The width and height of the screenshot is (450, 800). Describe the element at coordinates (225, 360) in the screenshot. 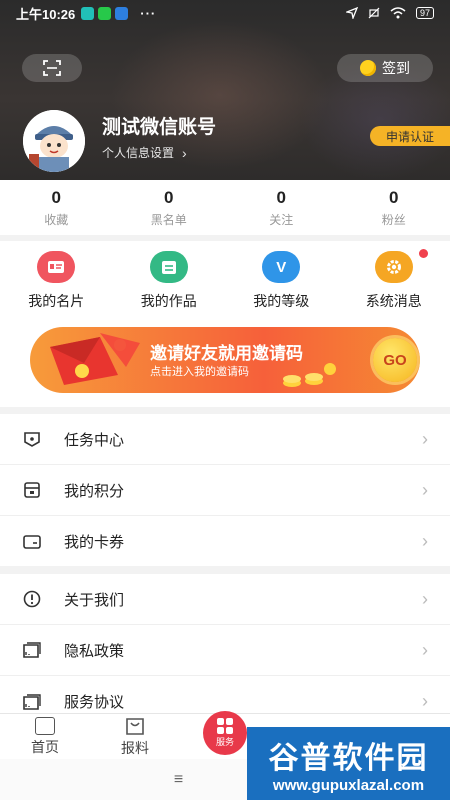

I see `invite-banner: 邀请好友就用邀请码 点击进入我的邀请码 GO` at that location.